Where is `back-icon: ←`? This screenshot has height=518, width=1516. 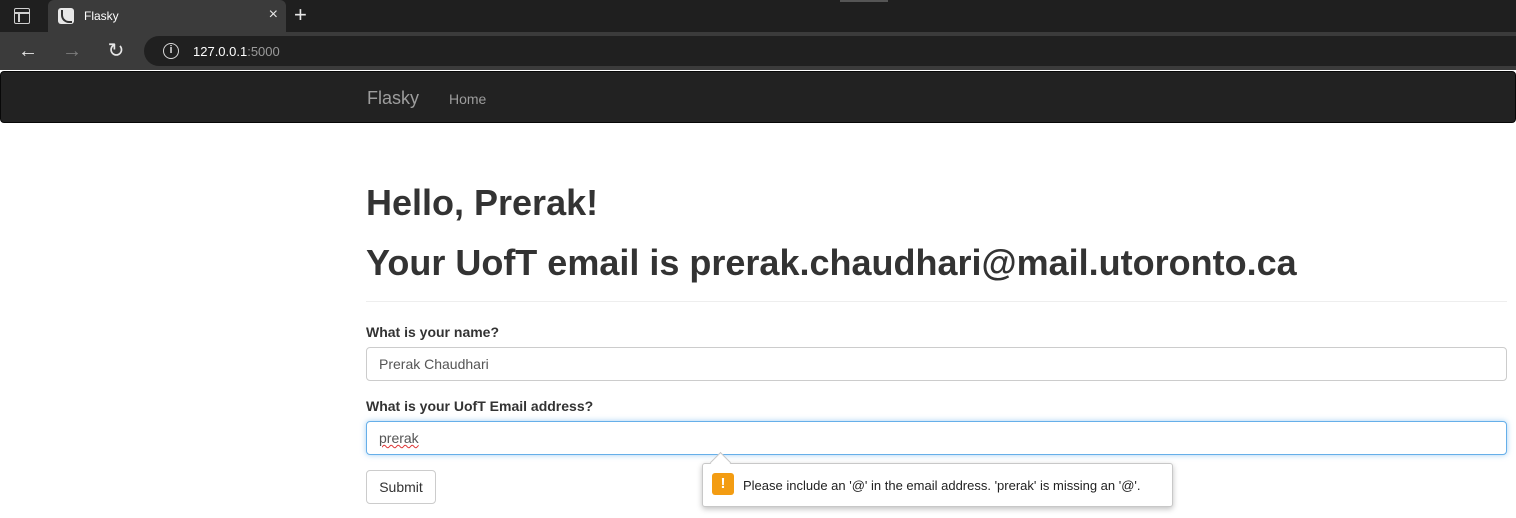
back-icon: ← is located at coordinates (28, 51).